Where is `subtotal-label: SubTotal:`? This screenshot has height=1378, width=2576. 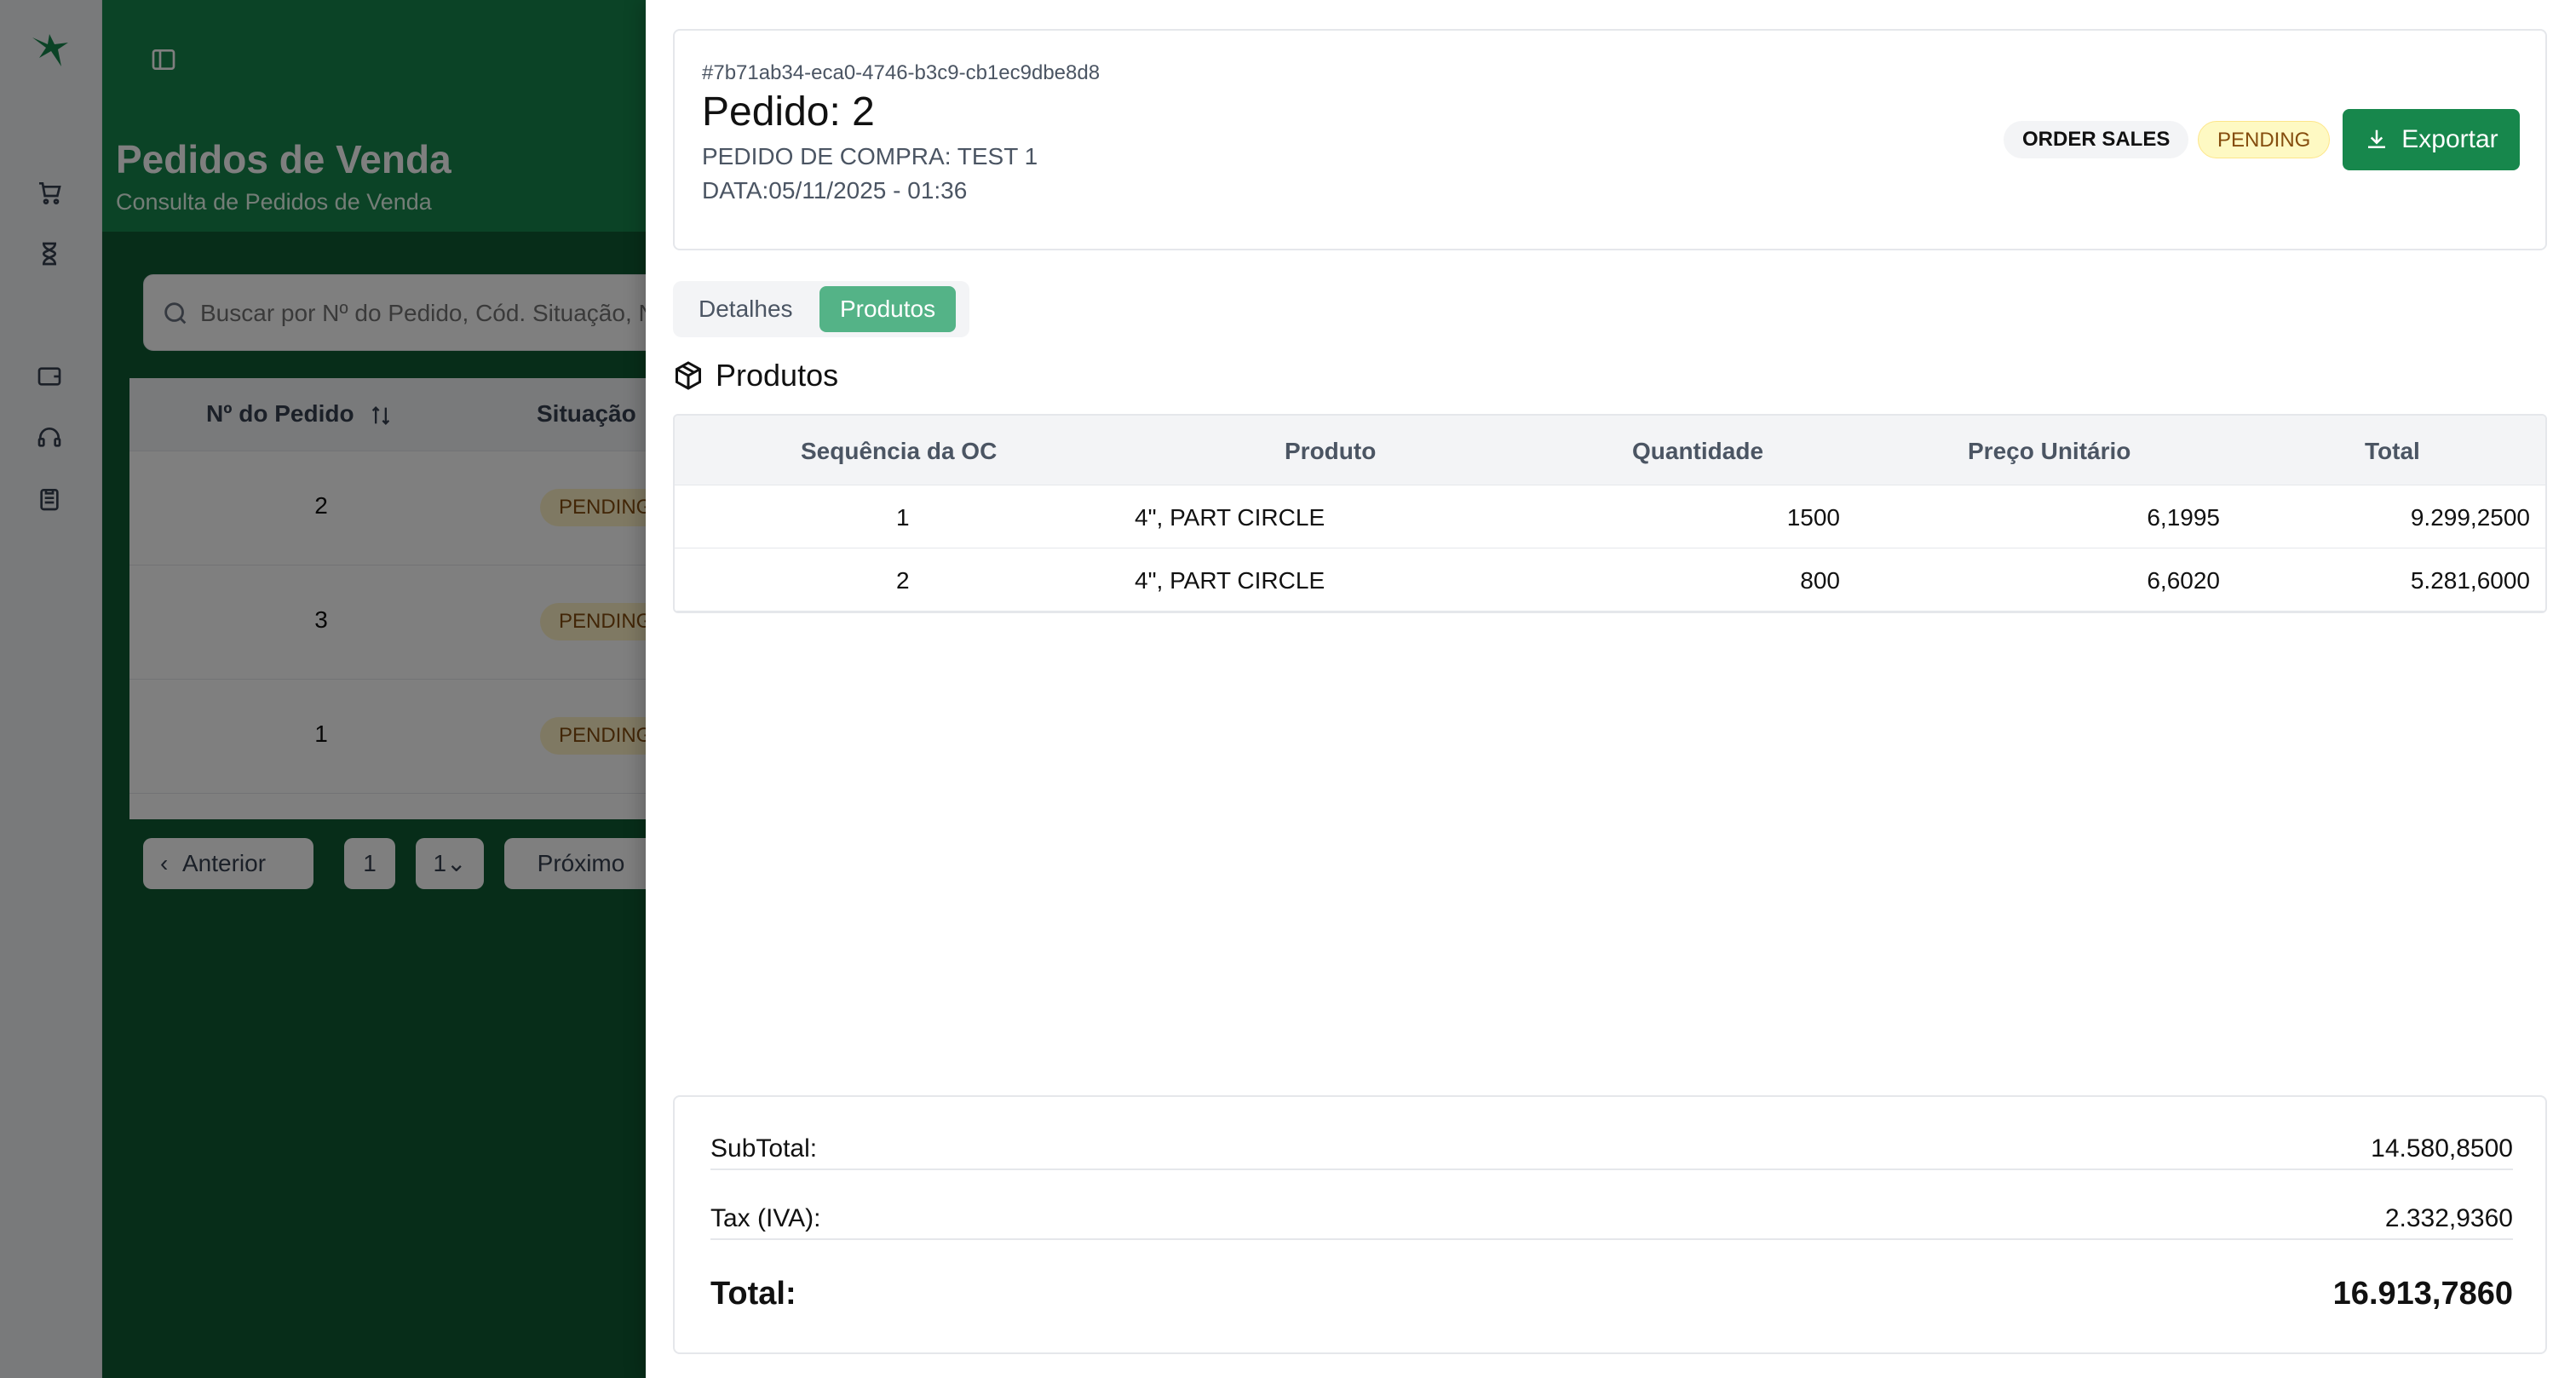
subtotal-label: SubTotal: is located at coordinates (764, 1148).